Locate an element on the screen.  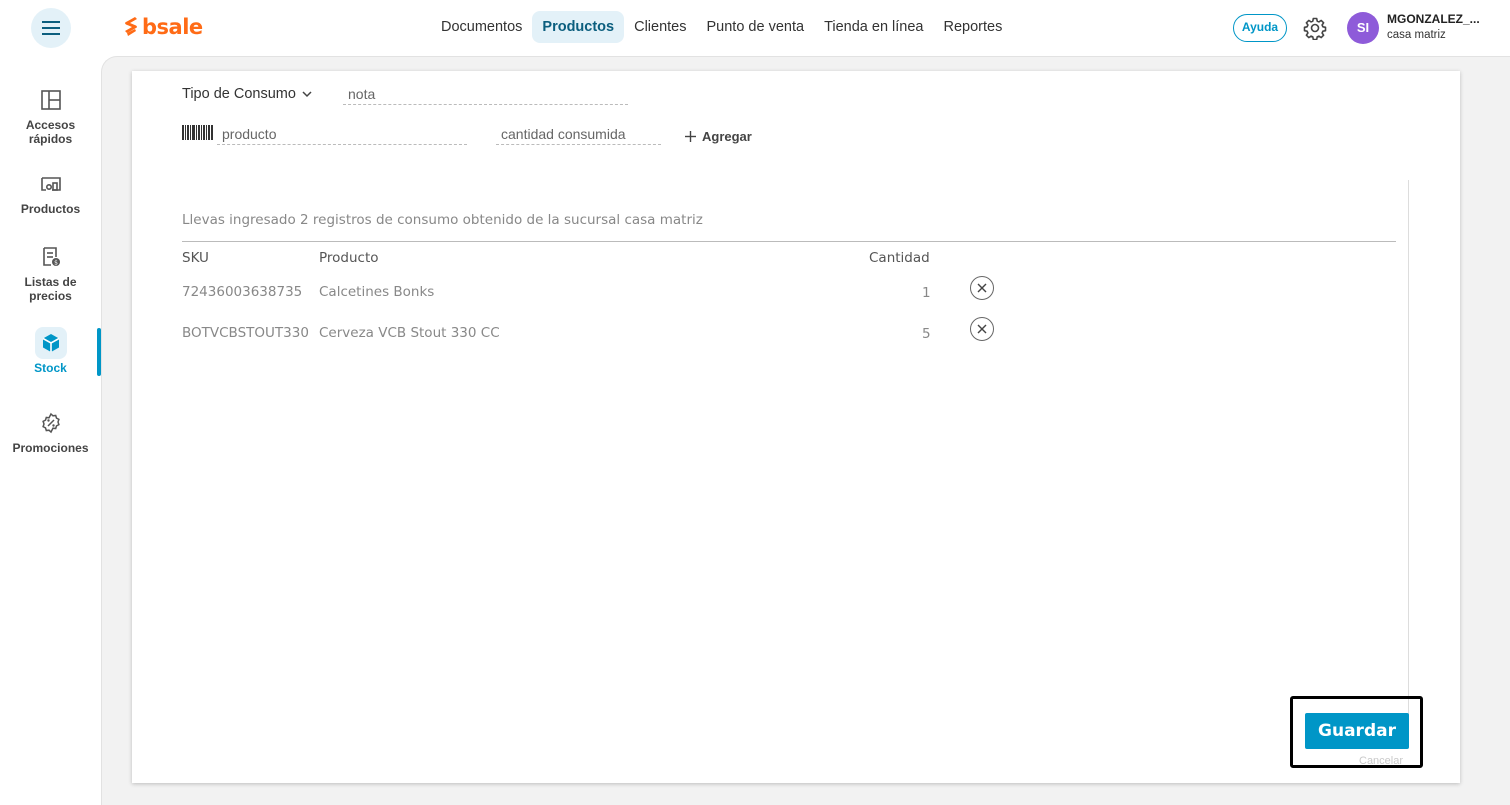
sidebar-item-promociones: Promociones is located at coordinates (50, 431).